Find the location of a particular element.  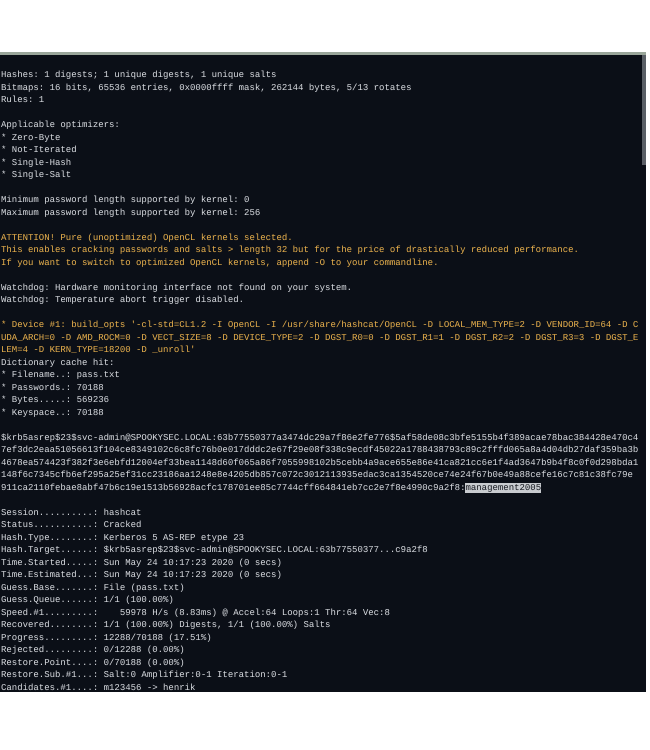

terminal-line: * Zero-Byte is located at coordinates (31, 138).